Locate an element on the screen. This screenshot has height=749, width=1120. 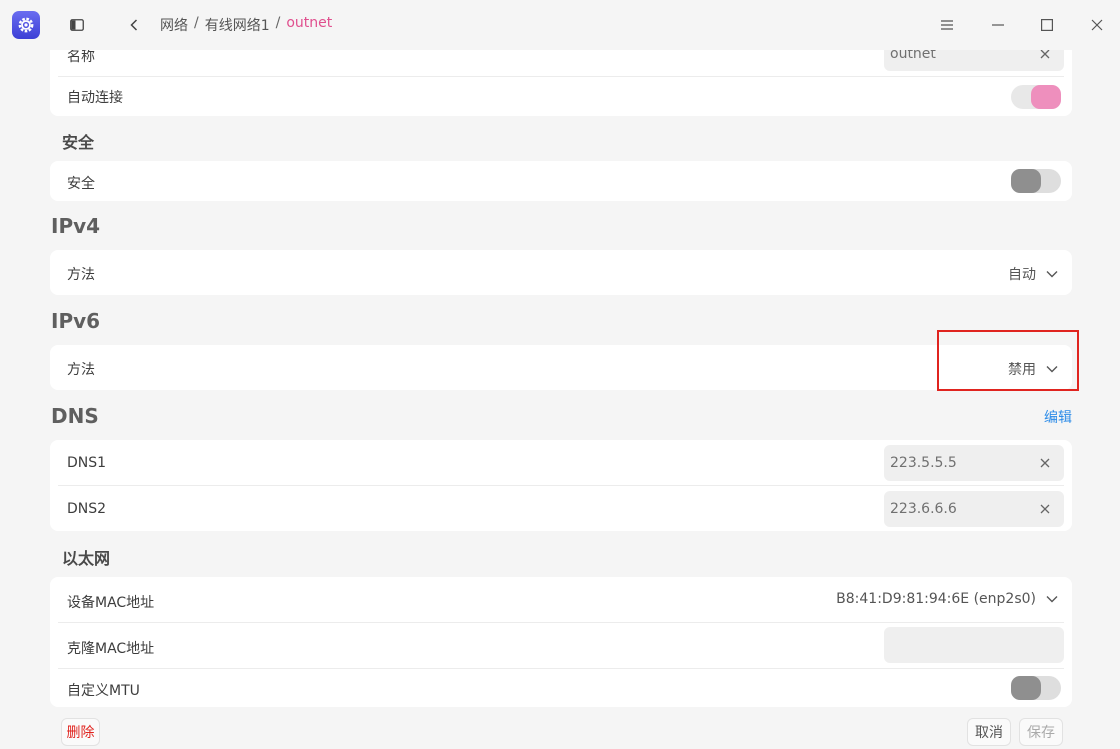
minimize-icon is located at coordinates (998, 25).